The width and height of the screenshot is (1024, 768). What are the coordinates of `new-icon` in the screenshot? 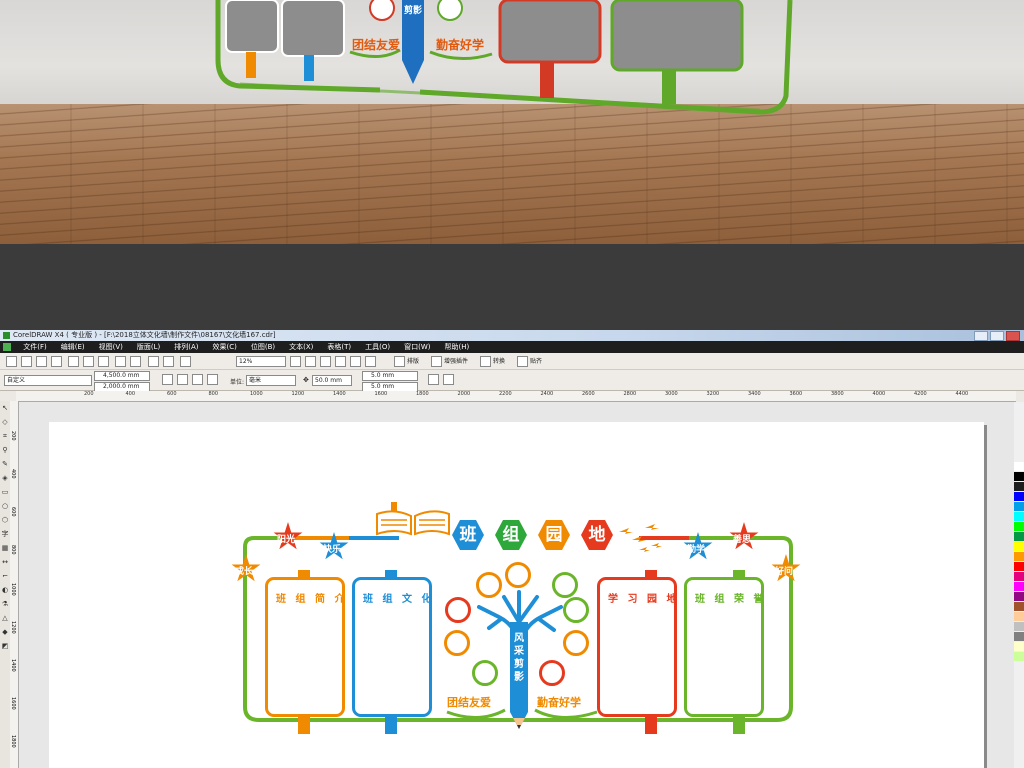 It's located at (11, 361).